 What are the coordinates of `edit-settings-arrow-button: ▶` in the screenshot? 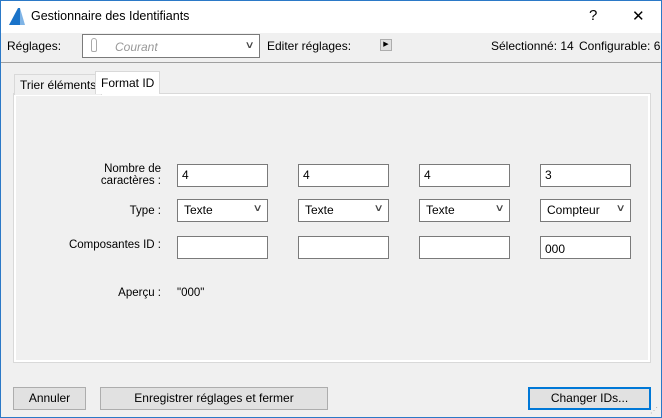 It's located at (386, 45).